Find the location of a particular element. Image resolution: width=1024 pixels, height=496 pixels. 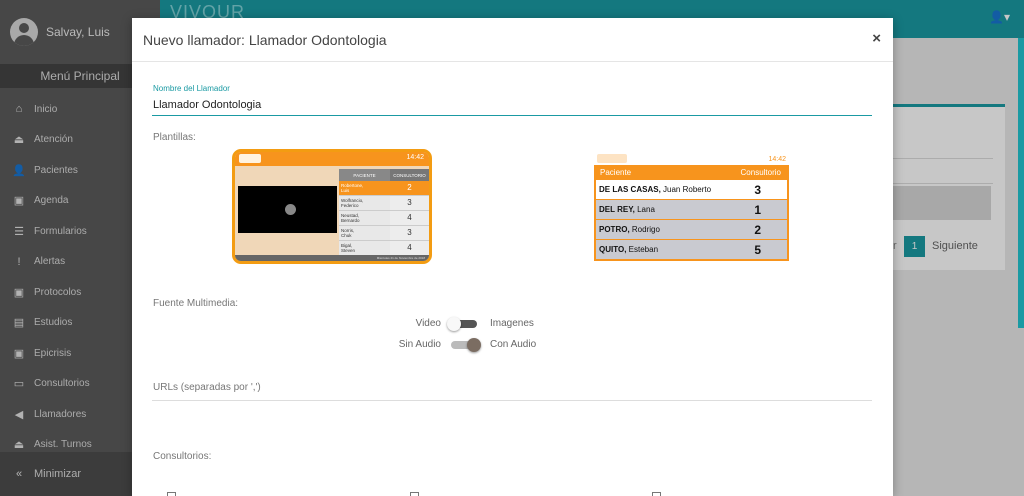

table-row: Bigal, Steven 4 is located at coordinates (384, 248).